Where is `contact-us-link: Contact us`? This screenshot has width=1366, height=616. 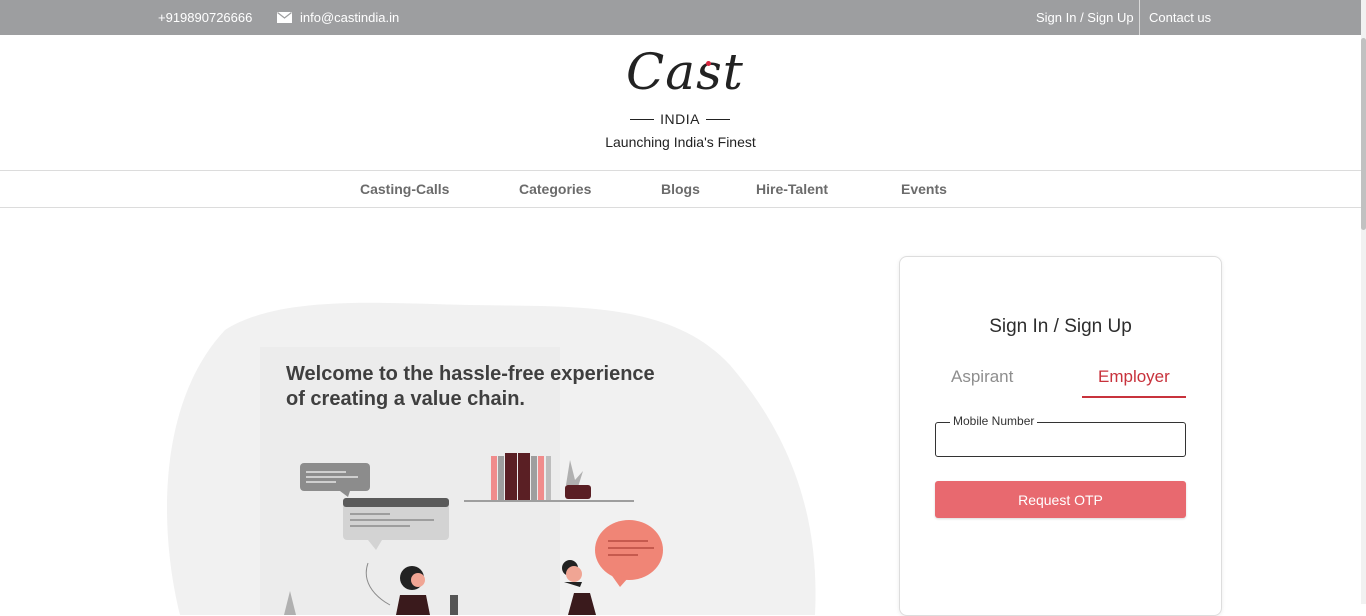 contact-us-link: Contact us is located at coordinates (1180, 17).